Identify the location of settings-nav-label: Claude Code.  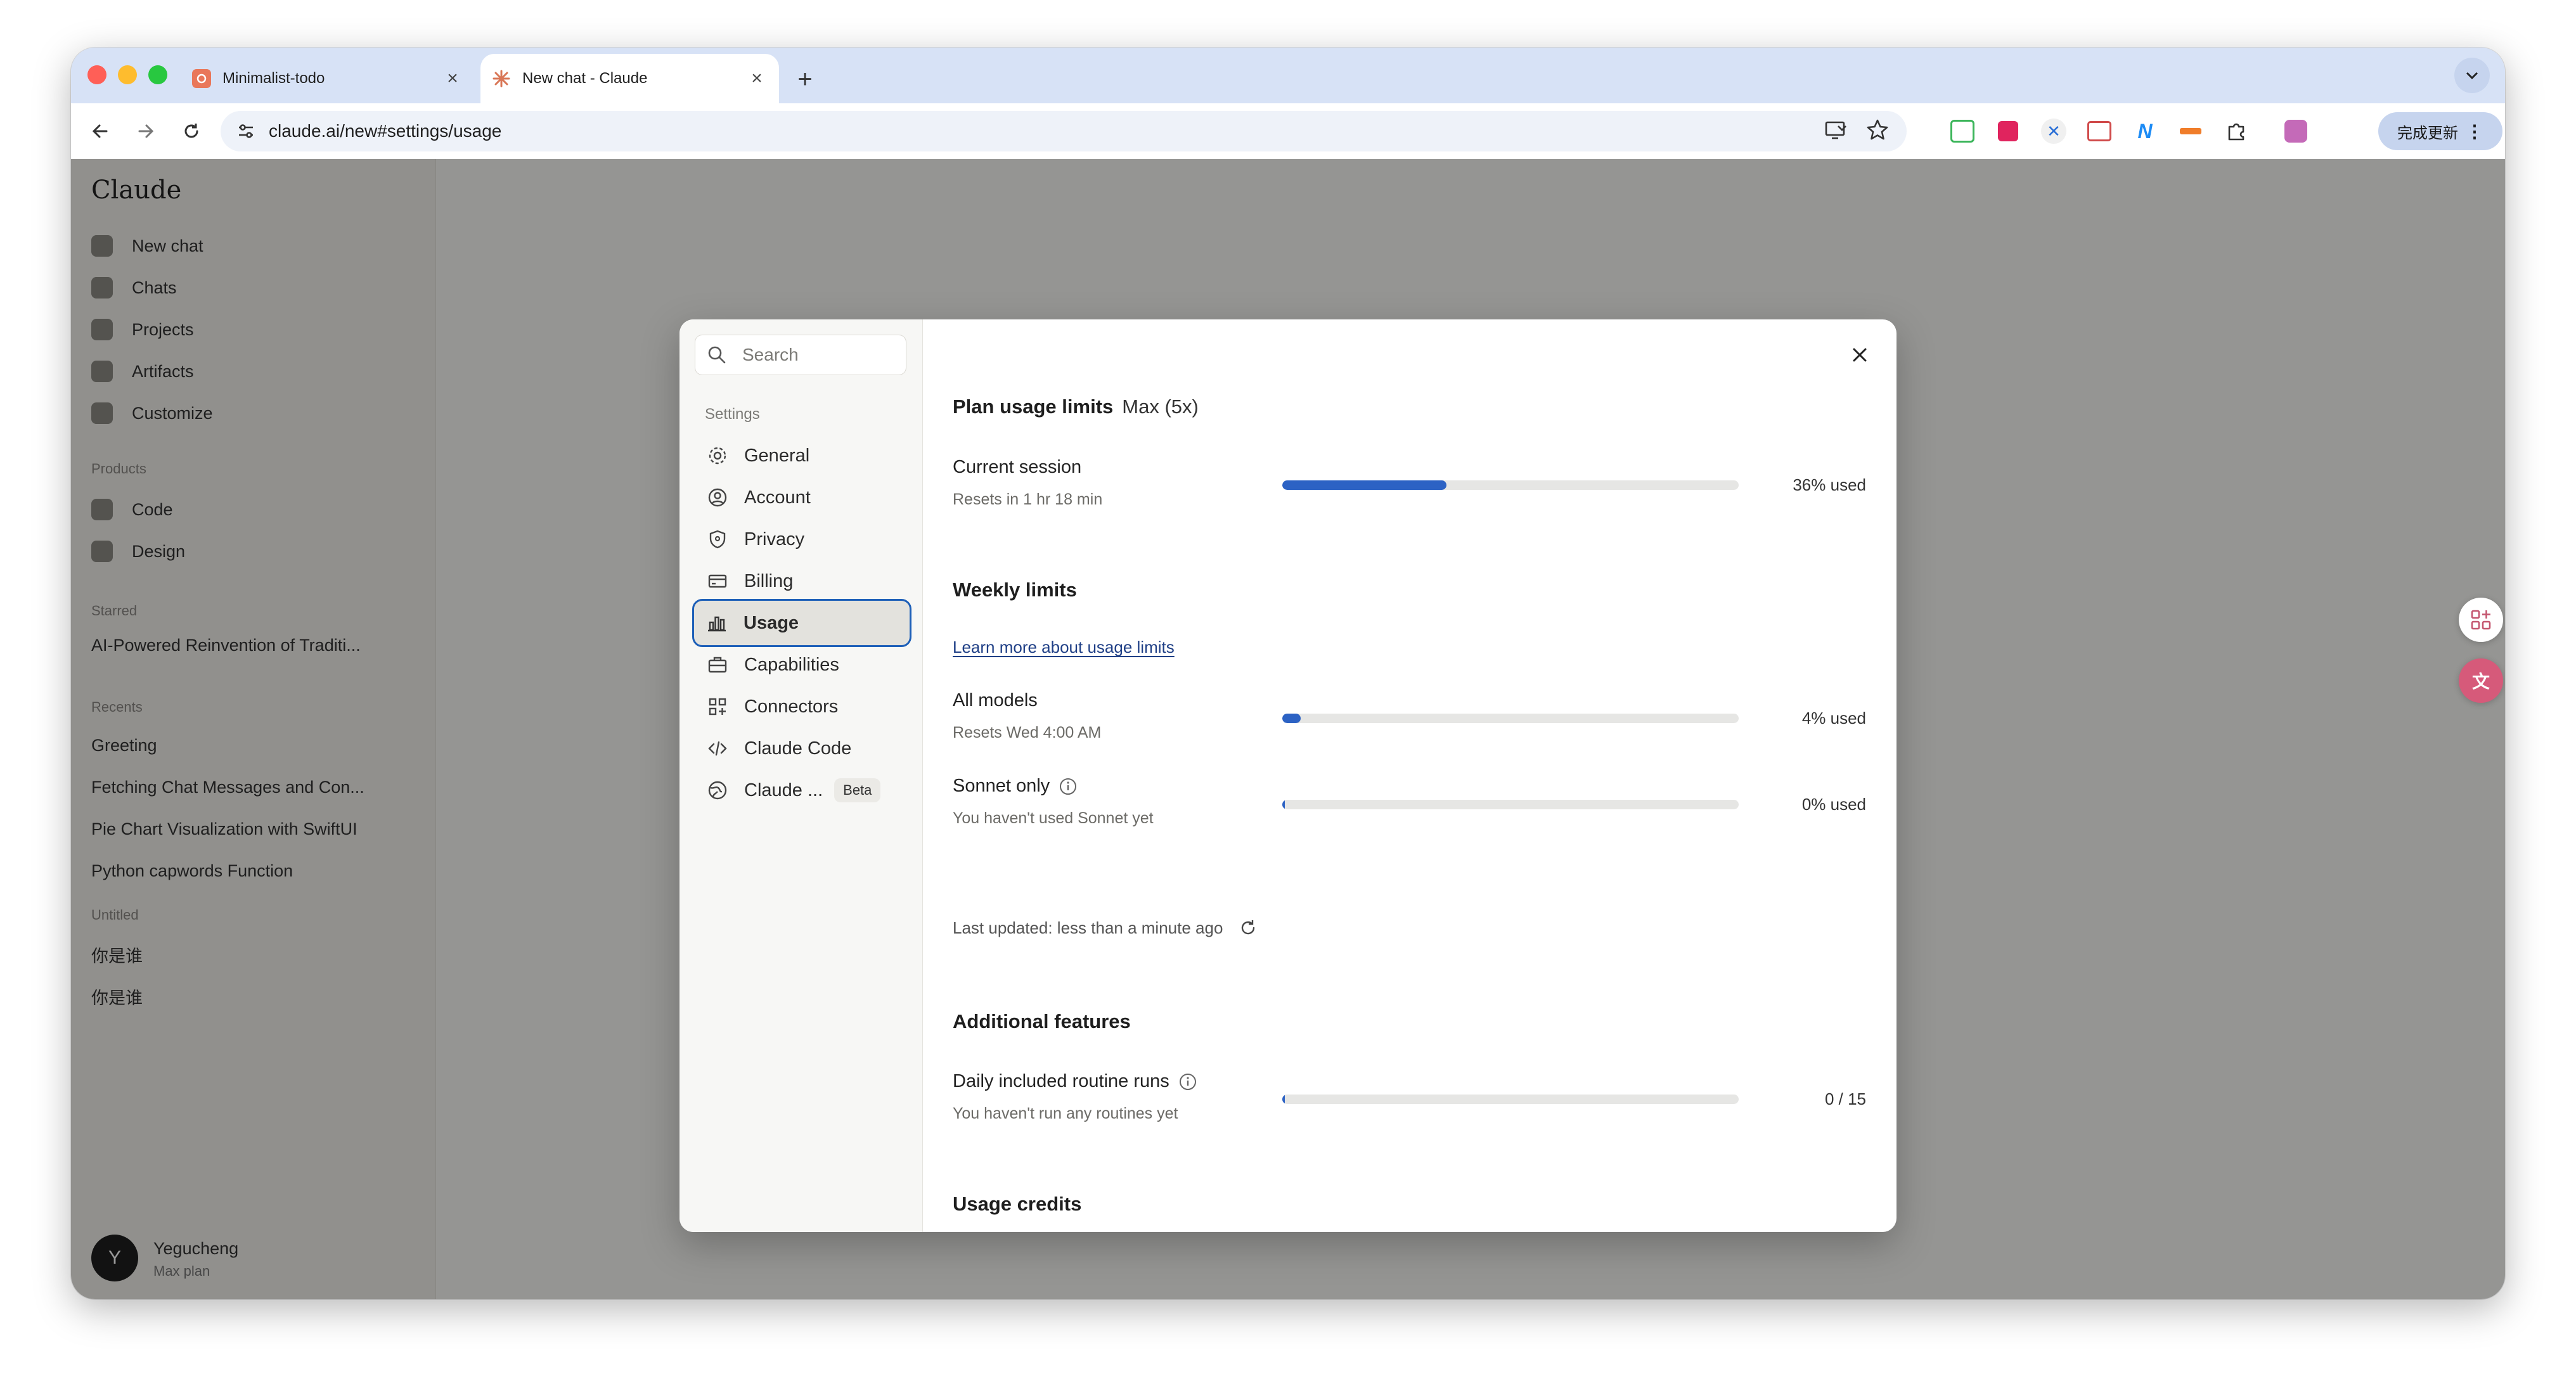
(798, 748).